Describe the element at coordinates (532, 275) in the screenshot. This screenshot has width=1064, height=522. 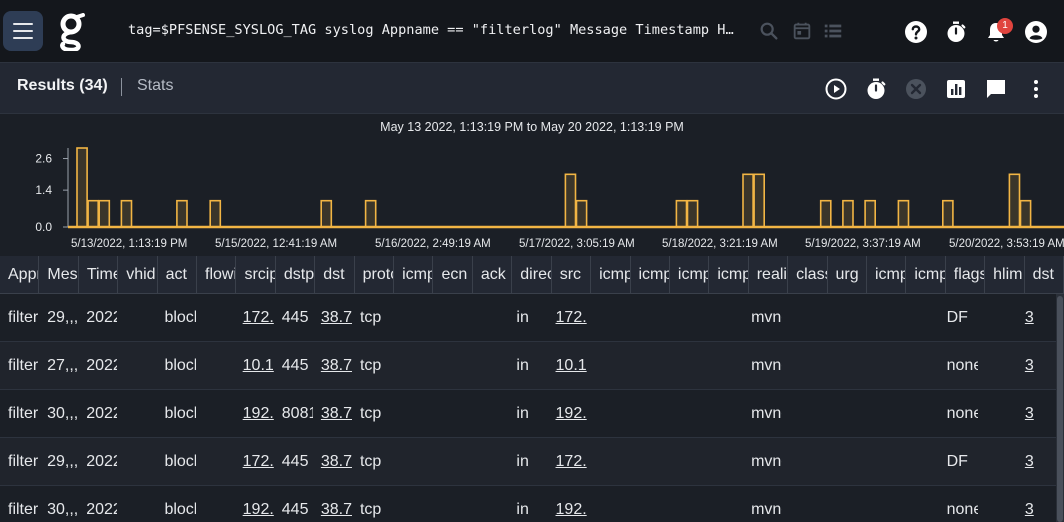
I see `column-header: direction` at that location.